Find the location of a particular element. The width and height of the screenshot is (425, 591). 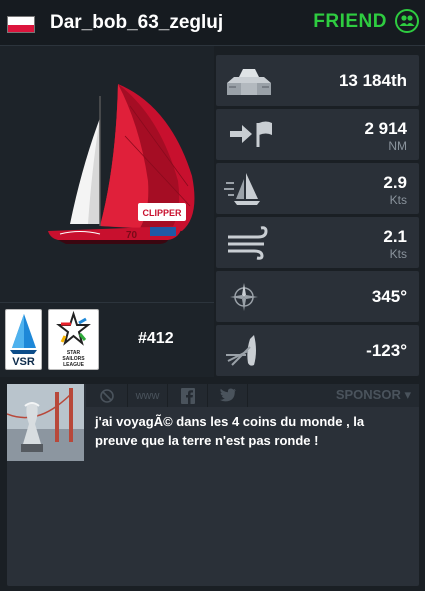

sponsor-text: SPONSOR is located at coordinates (368, 394).